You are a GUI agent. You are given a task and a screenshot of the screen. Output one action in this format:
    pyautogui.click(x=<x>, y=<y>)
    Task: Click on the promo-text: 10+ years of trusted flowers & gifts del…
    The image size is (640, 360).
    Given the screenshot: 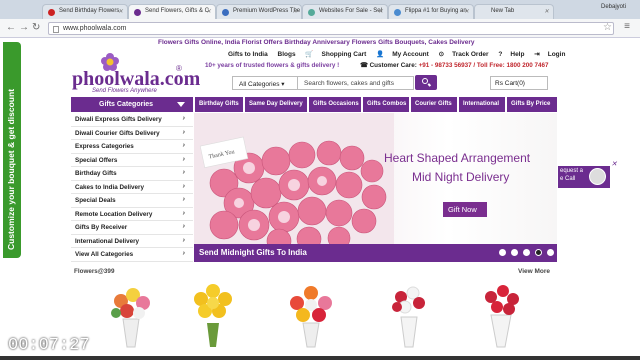 What is the action you would take?
    pyautogui.click(x=272, y=65)
    